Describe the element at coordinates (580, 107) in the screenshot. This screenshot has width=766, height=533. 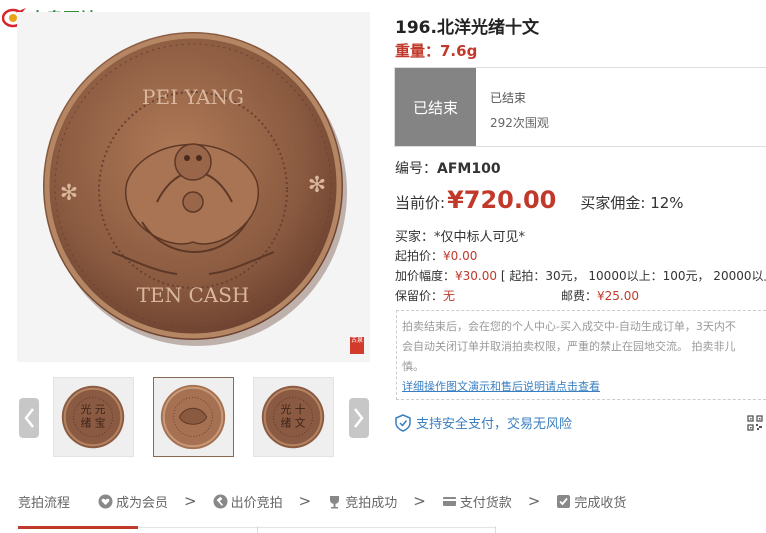
I see `auction-status-box: 已结束 已结束 292次围观` at that location.